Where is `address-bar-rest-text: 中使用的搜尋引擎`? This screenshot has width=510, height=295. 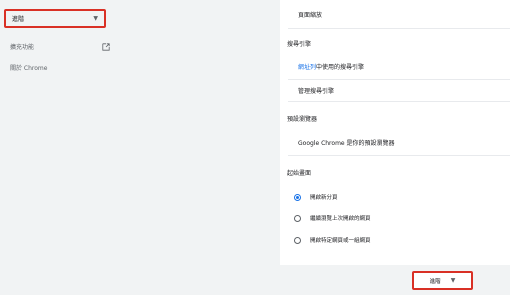
address-bar-rest-text: 中使用的搜尋引擎 is located at coordinates (340, 67).